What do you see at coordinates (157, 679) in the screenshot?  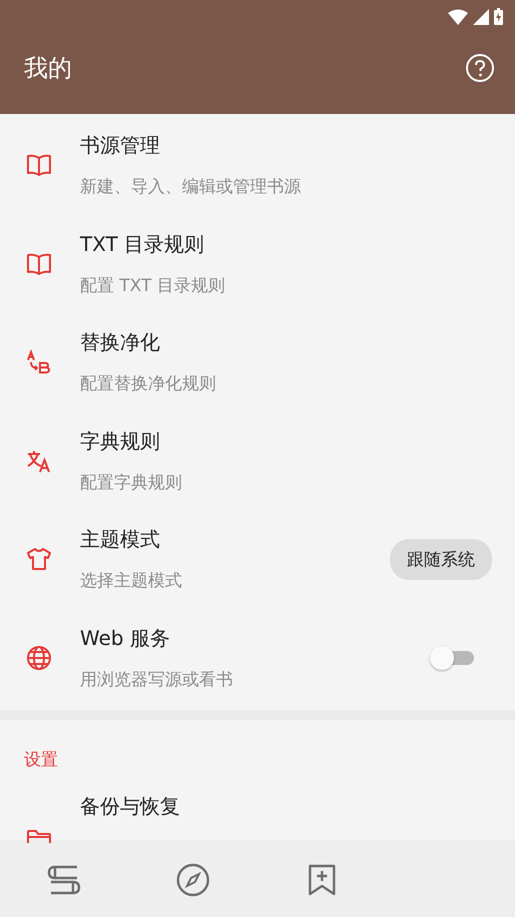 I see `item-subtitle: 用浏览器写源或看书` at bounding box center [157, 679].